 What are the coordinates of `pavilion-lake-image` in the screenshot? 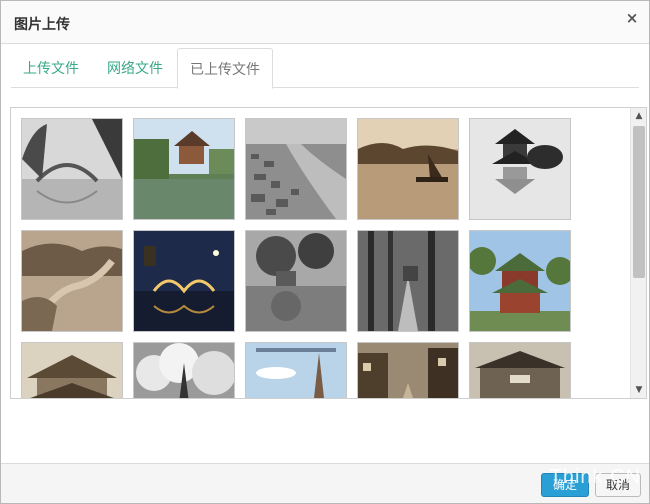 It's located at (184, 169).